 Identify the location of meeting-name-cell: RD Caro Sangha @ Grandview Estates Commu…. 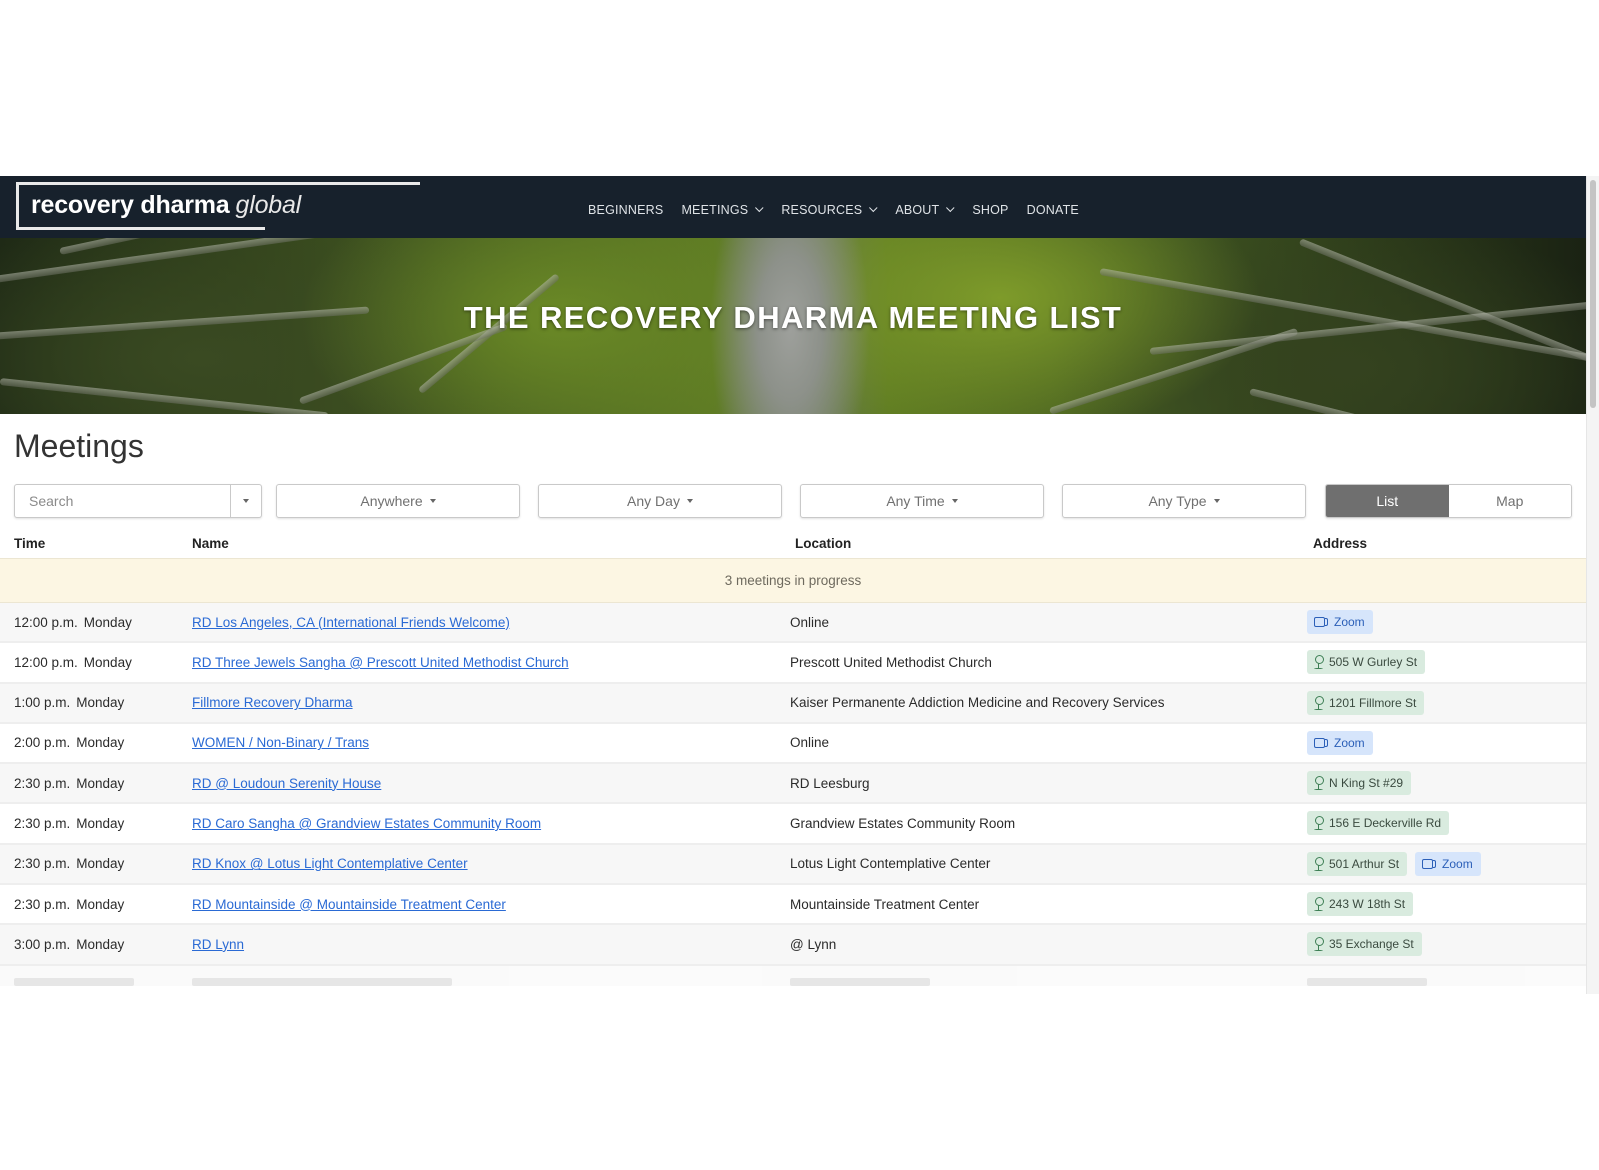
(366, 823).